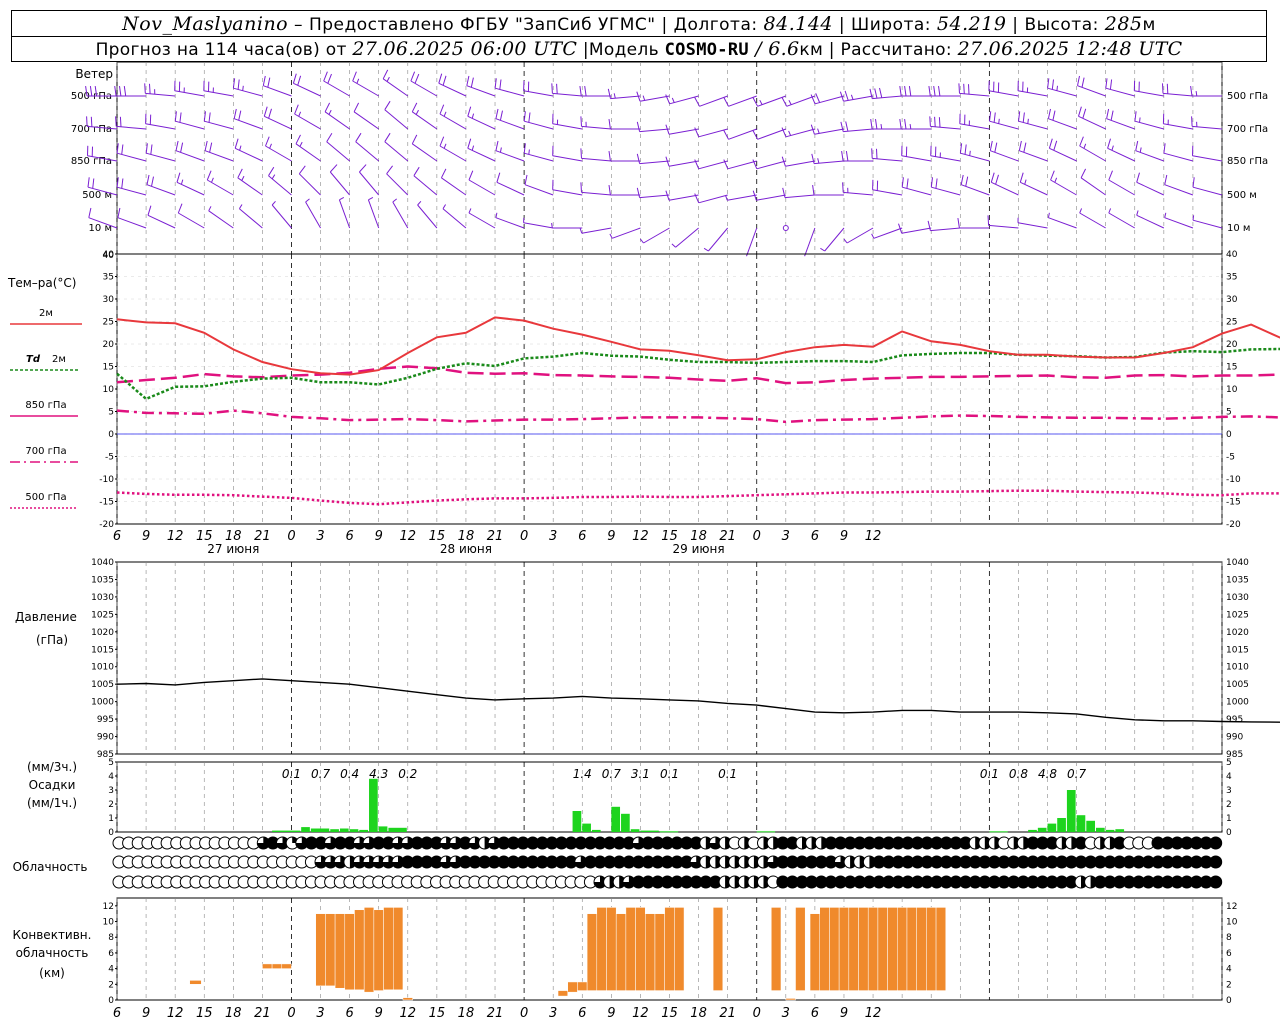 The height and width of the screenshot is (1024, 1280). I want to click on precip-ytick-left: 5, so click(111, 763).